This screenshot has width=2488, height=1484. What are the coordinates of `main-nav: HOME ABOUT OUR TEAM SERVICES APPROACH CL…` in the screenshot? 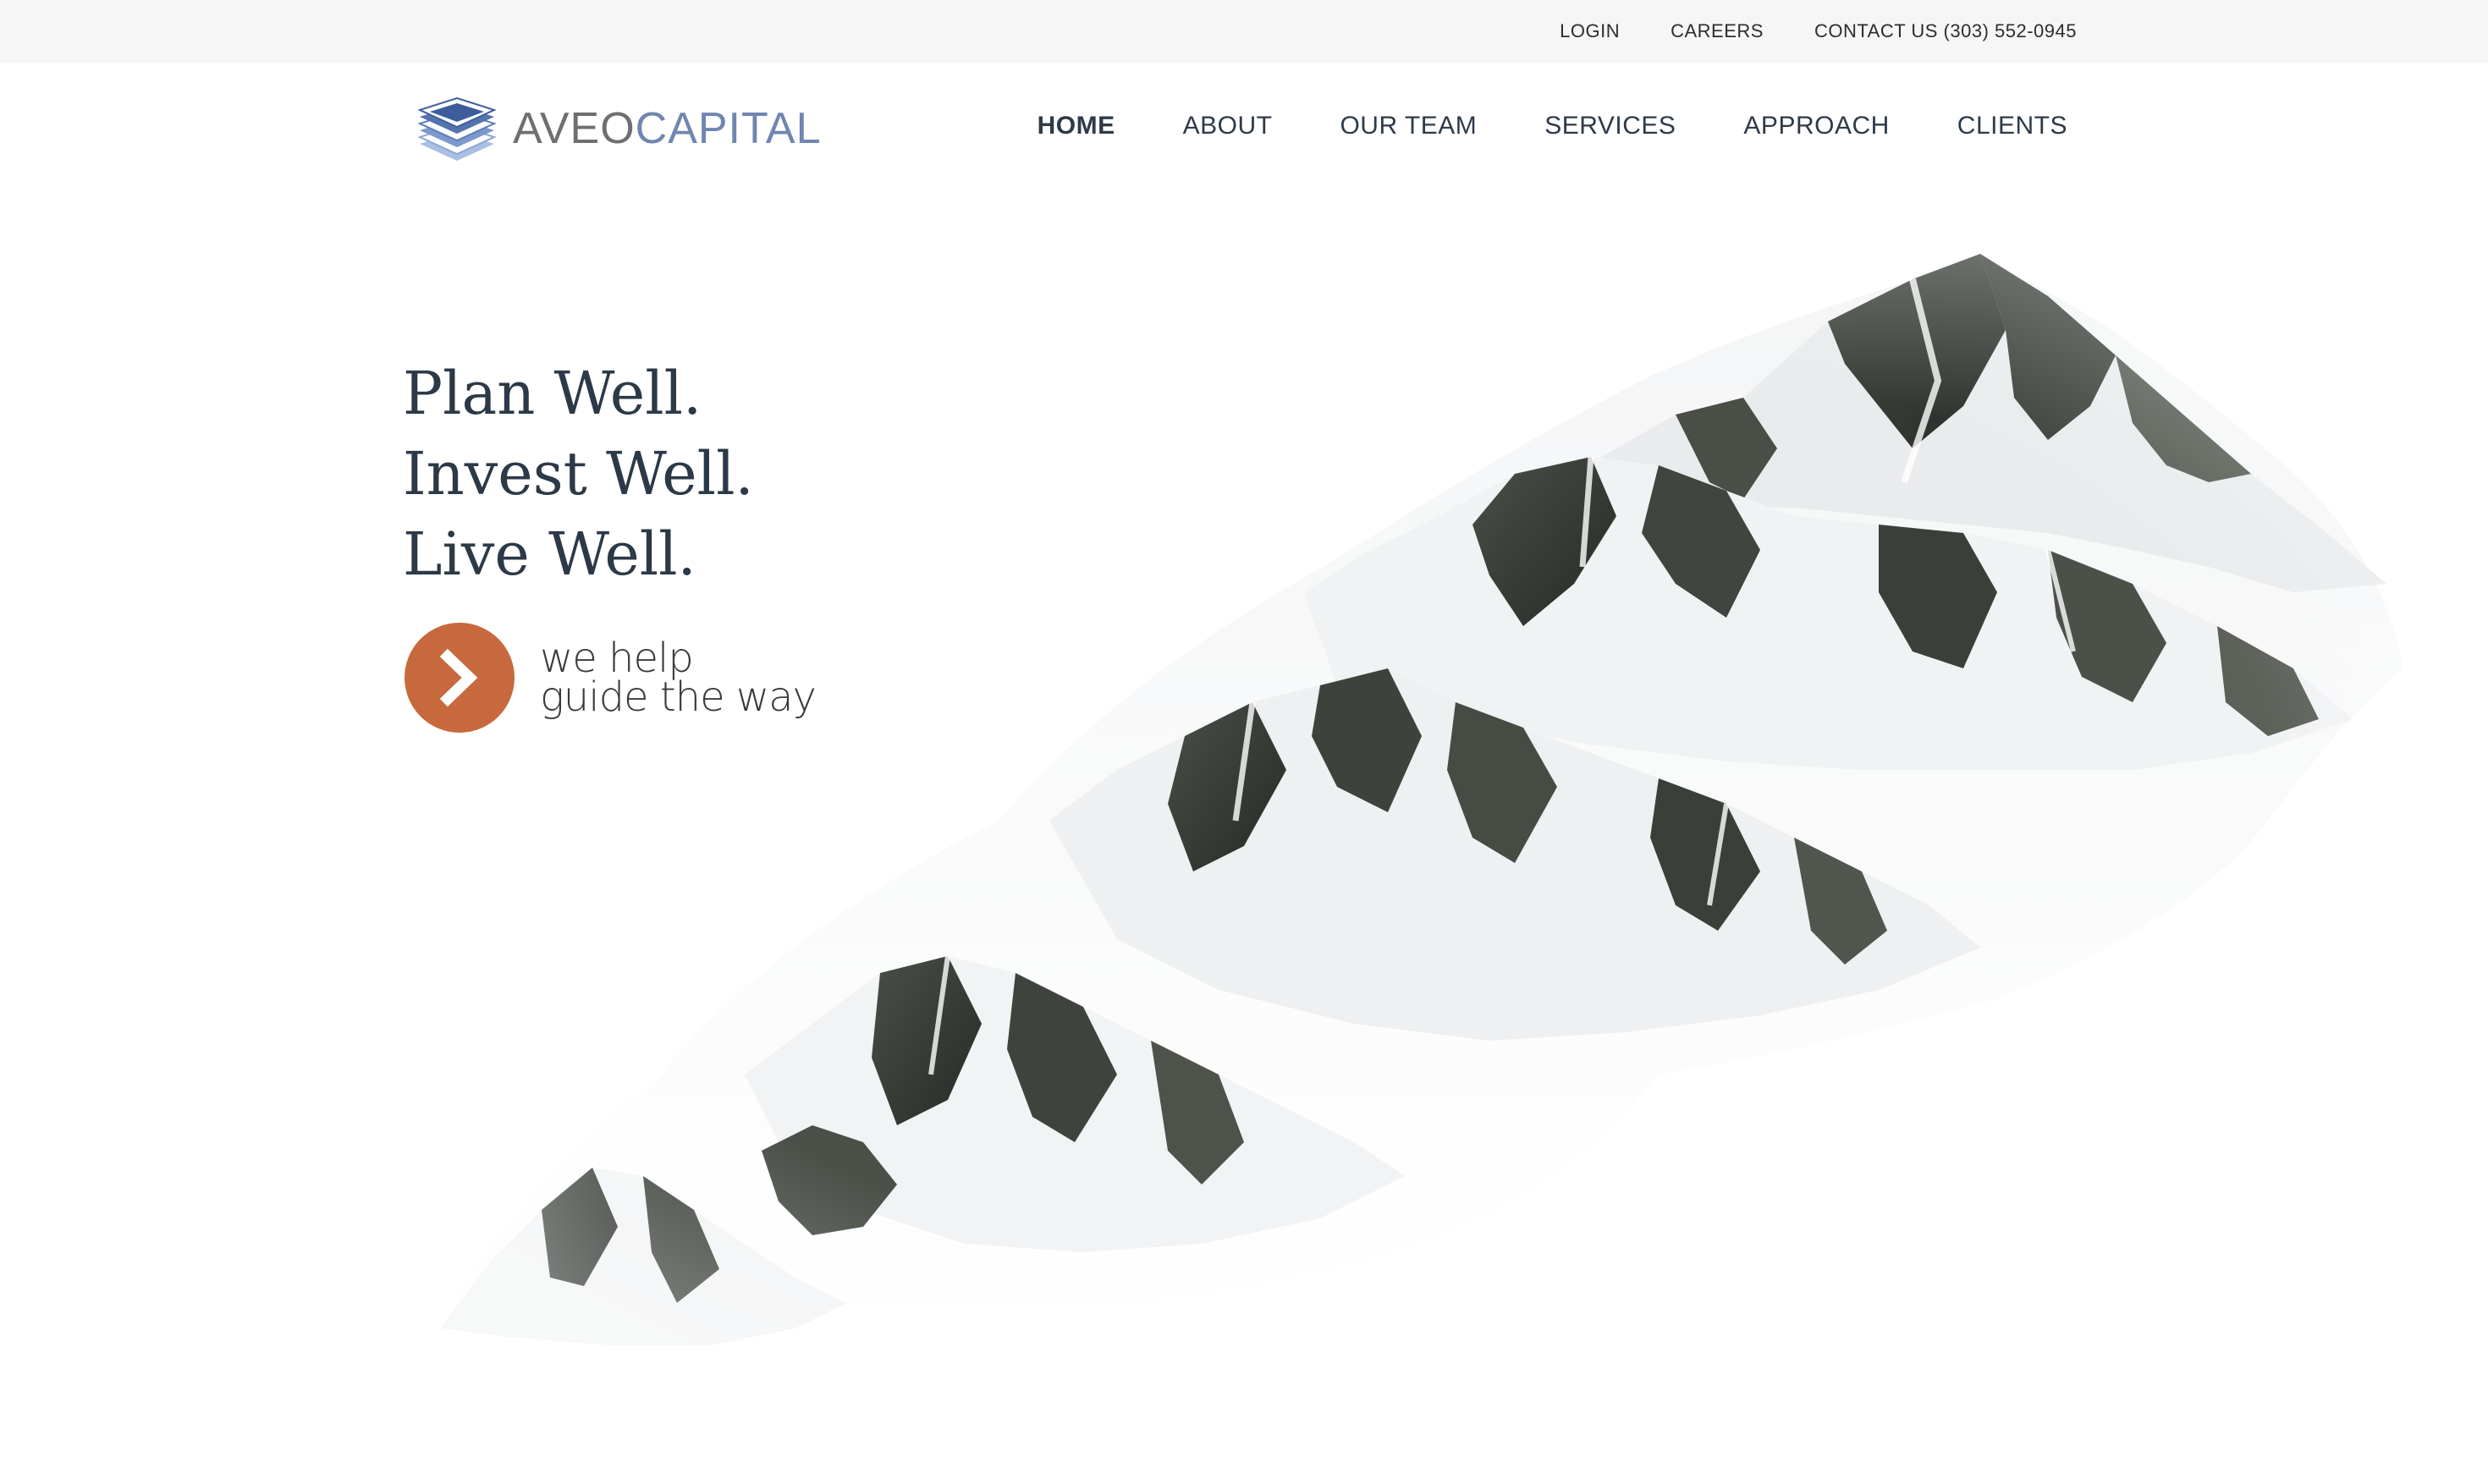 It's located at (1553, 126).